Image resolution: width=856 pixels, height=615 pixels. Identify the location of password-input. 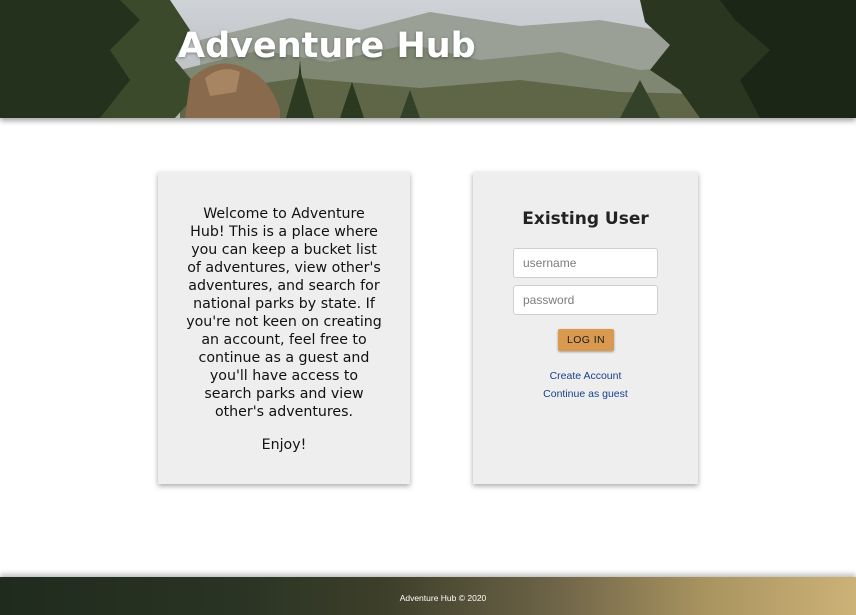
(585, 300).